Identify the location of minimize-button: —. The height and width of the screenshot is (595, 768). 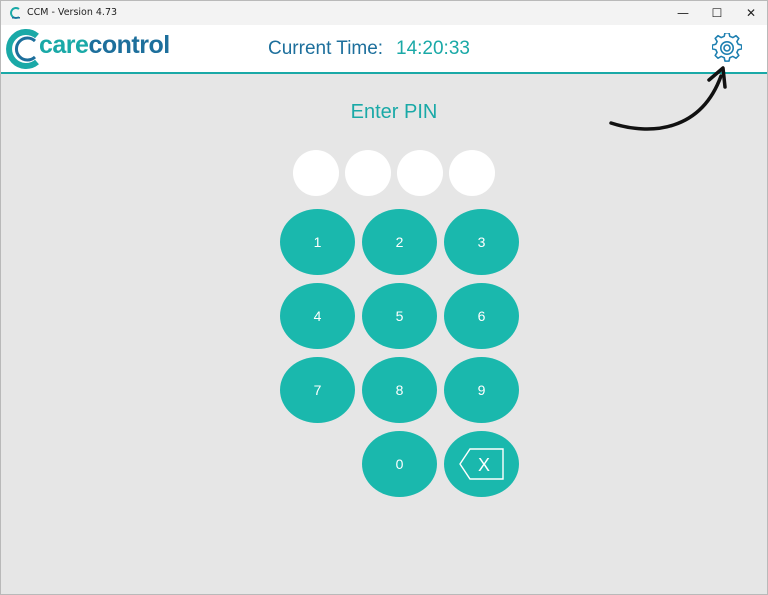
(683, 13).